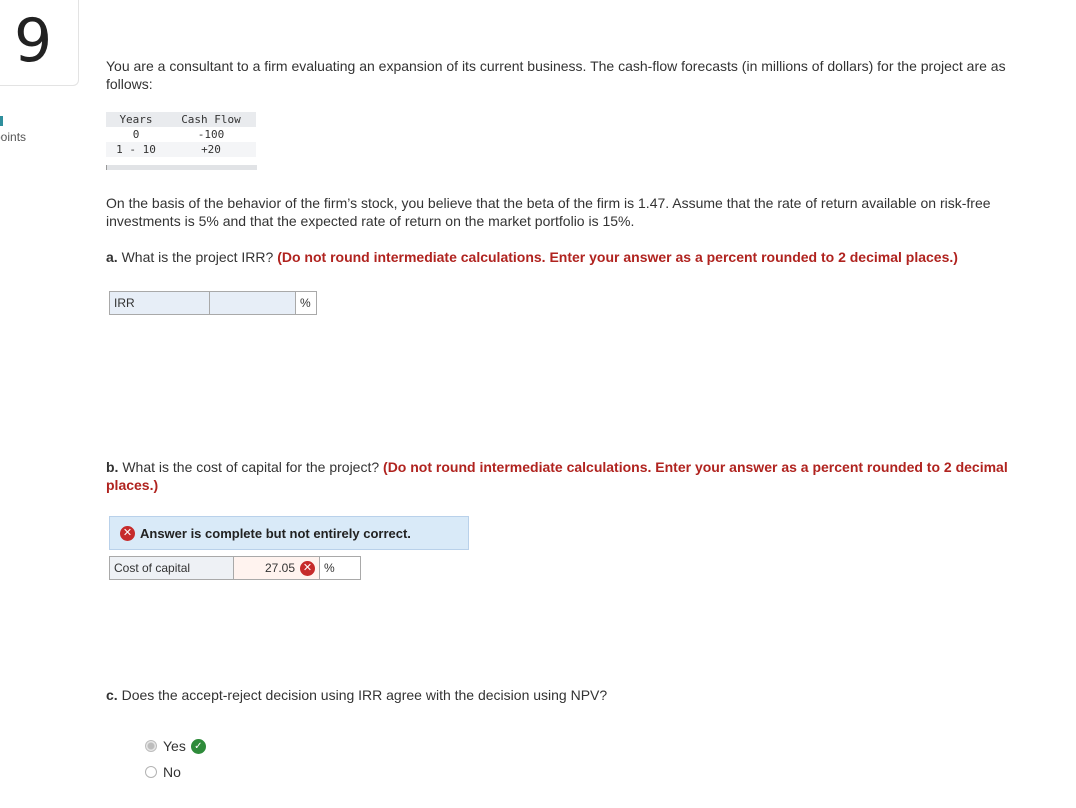 This screenshot has width=1076, height=808. What do you see at coordinates (197, 257) in the screenshot?
I see `part-a-question-text: What is the project IRR?` at bounding box center [197, 257].